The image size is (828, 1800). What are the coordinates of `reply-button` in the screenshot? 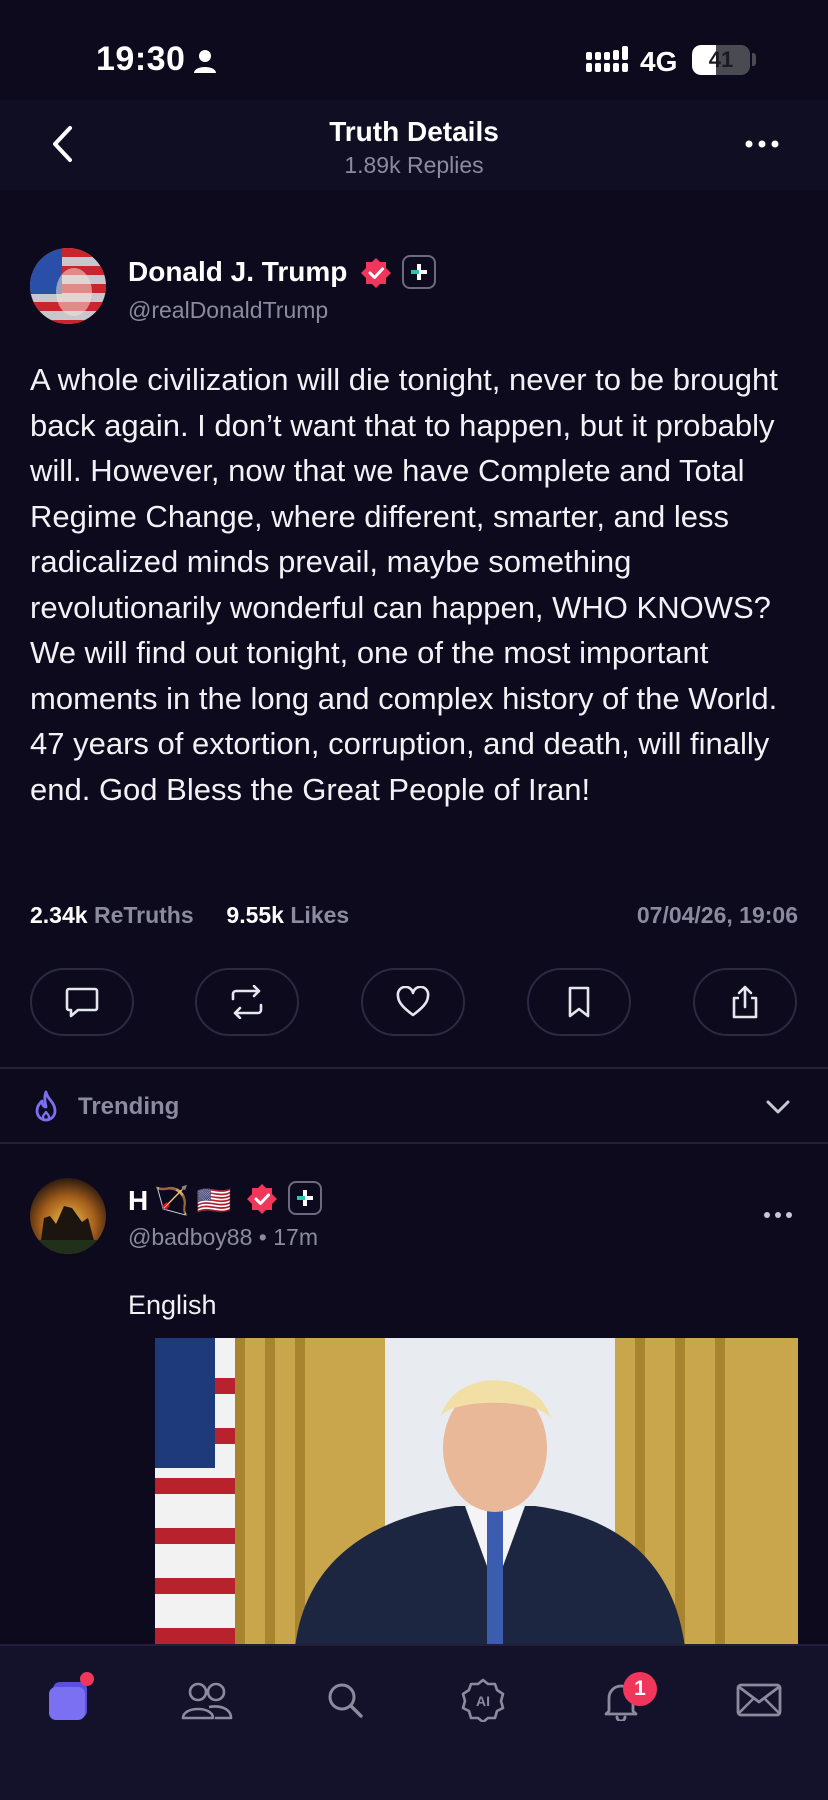 It's located at (82, 1002).